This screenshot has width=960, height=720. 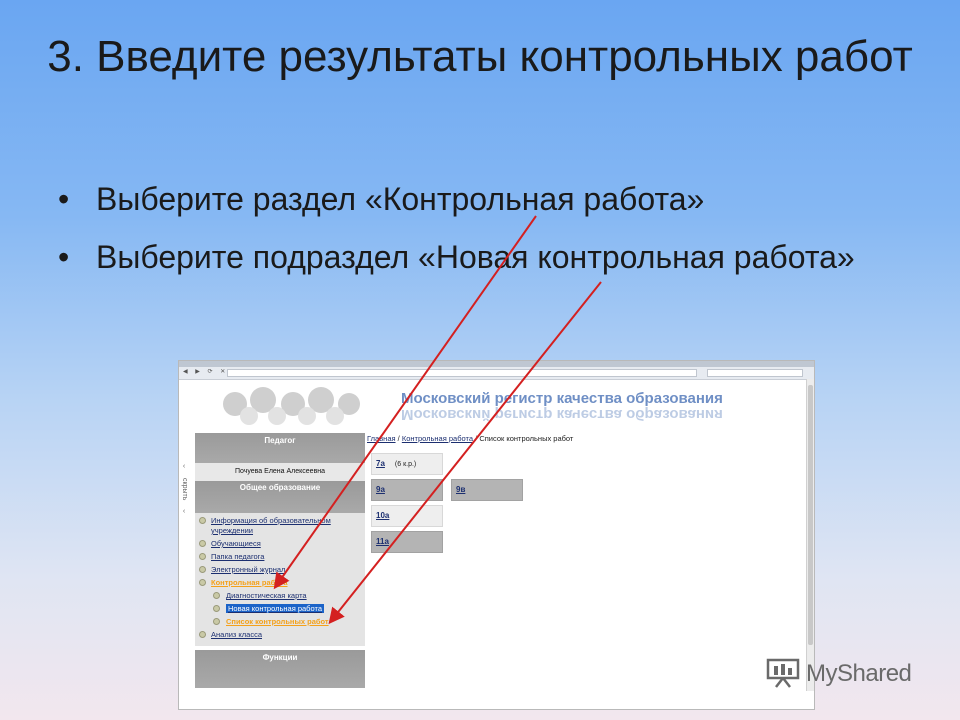 I want to click on breadcrumb-current: Список контрольных работ, so click(x=526, y=438).